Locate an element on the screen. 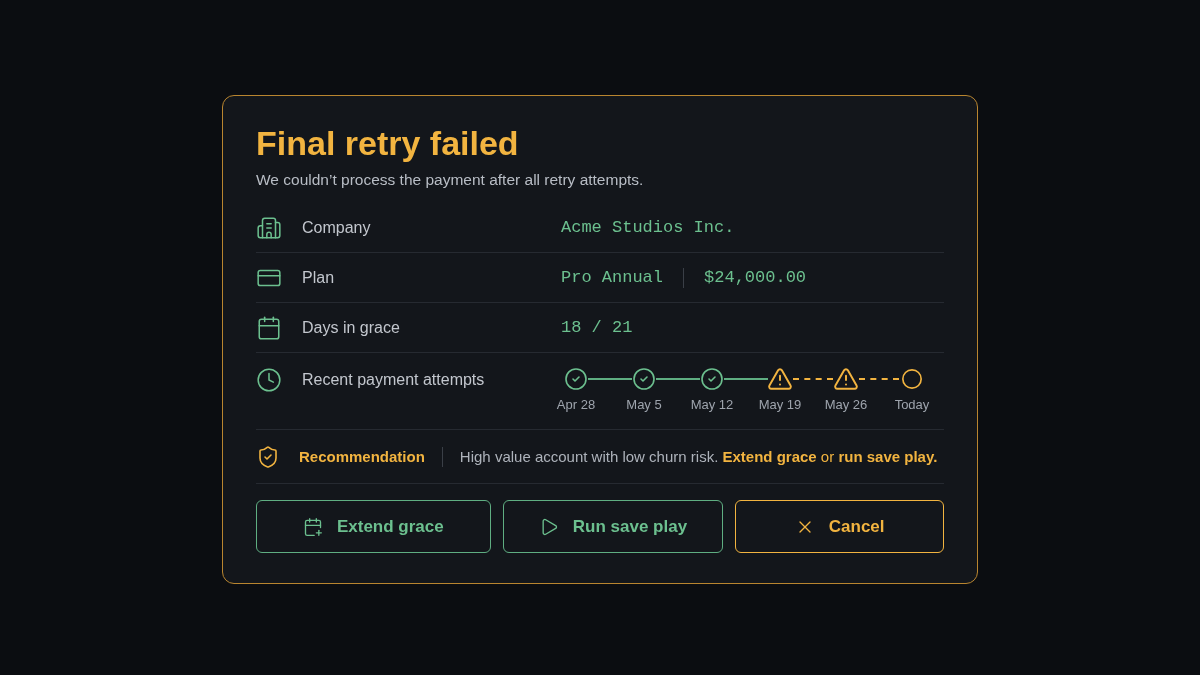 This screenshot has width=1200, height=675. attempt-date: May 26 is located at coordinates (846, 405).